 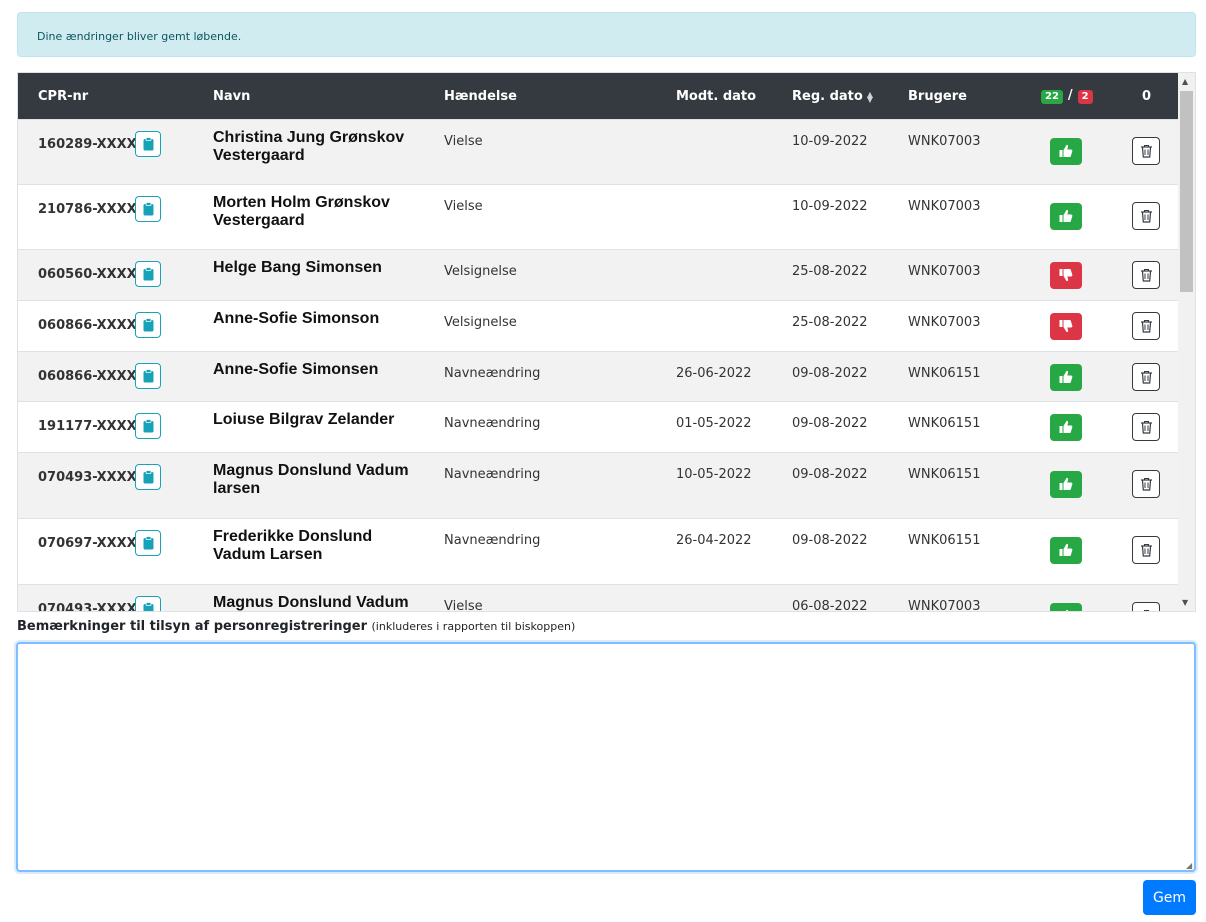 What do you see at coordinates (1186, 342) in the screenshot?
I see `table-scrollbar: ▲ ▼` at bounding box center [1186, 342].